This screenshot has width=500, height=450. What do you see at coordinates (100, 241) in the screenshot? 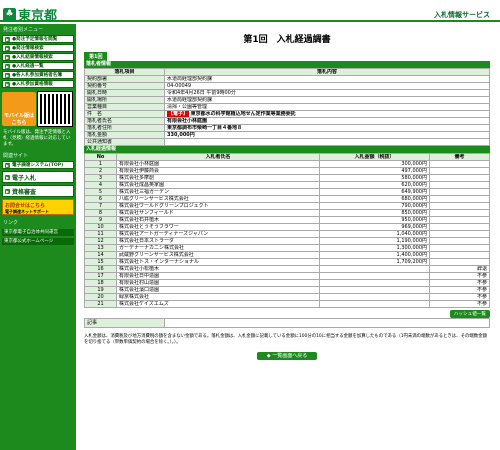
I see `bid-no: 12` at bounding box center [100, 241].